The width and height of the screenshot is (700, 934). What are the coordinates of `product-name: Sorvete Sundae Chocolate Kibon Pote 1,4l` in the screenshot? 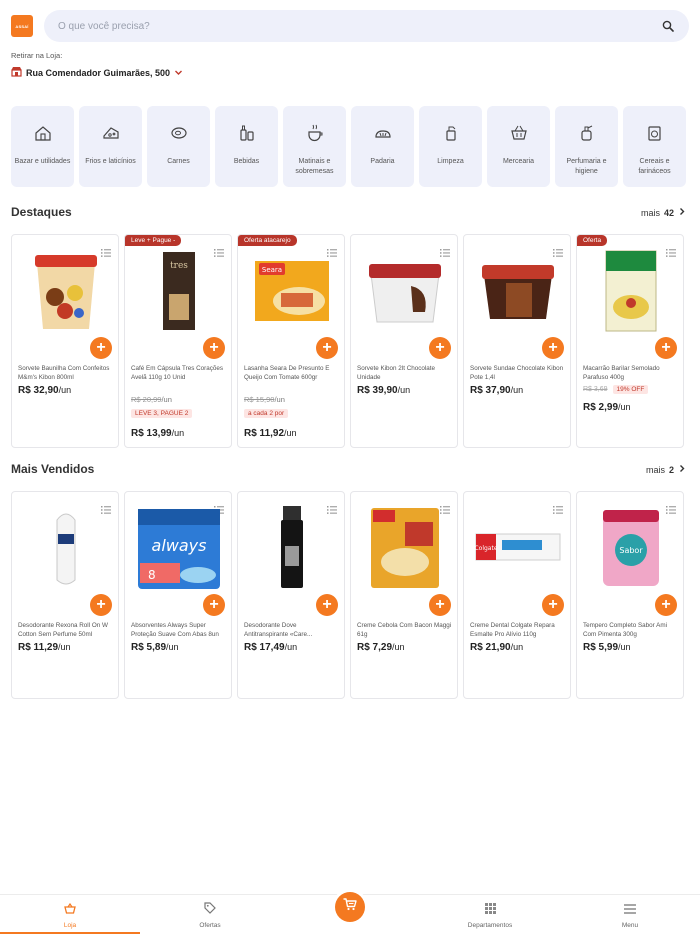 It's located at (517, 373).